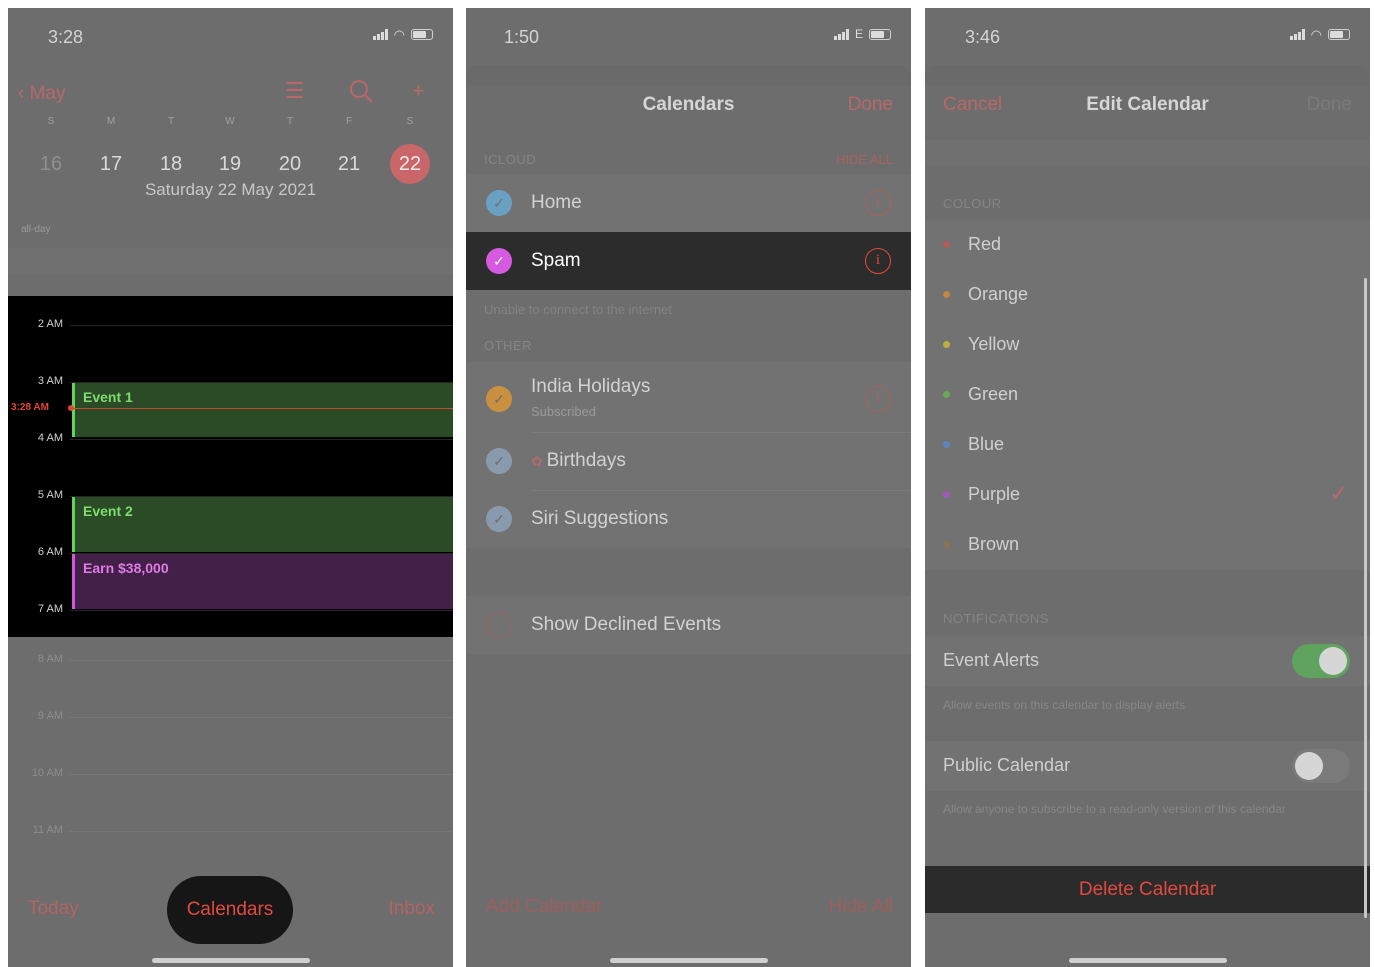 The height and width of the screenshot is (967, 1375). Describe the element at coordinates (47, 773) in the screenshot. I see `hour-label: 10 AM` at that location.